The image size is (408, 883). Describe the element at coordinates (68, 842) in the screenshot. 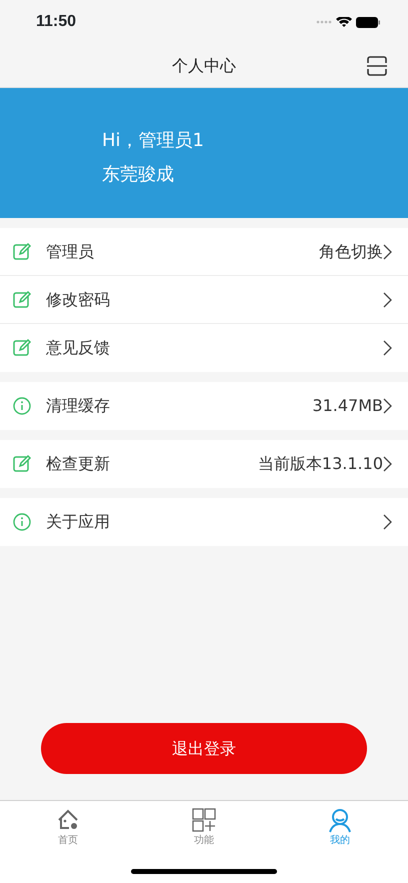

I see `tab-item: 首页` at that location.